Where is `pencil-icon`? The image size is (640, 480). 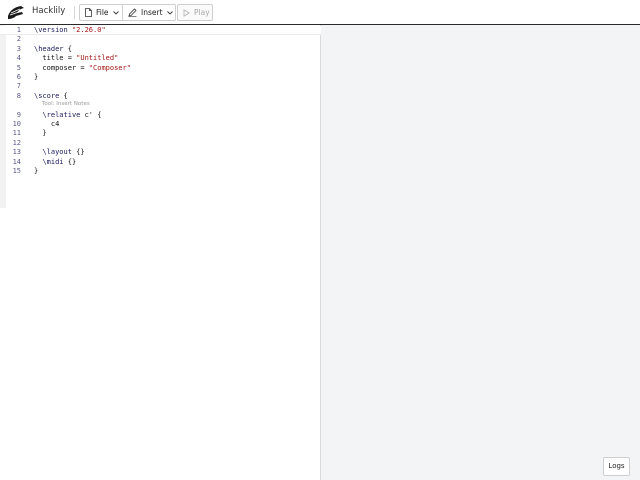 pencil-icon is located at coordinates (132, 12).